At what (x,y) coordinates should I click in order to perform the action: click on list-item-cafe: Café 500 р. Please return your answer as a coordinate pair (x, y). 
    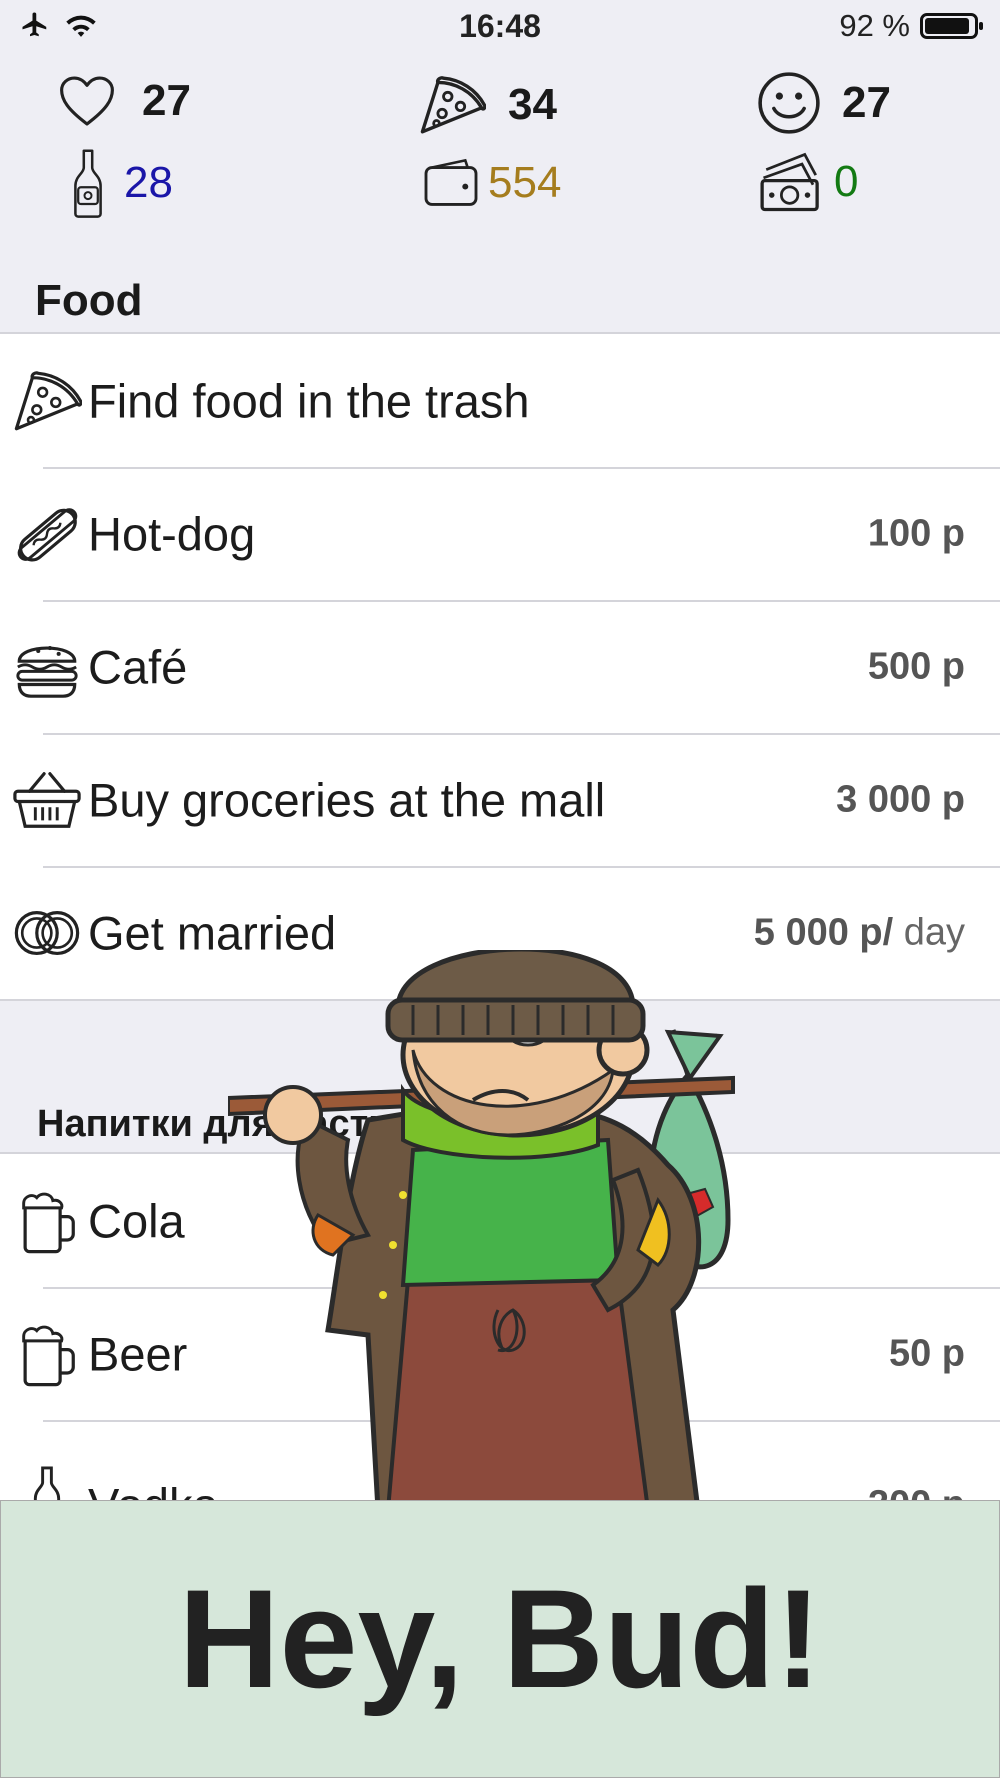
    Looking at the image, I should click on (500, 666).